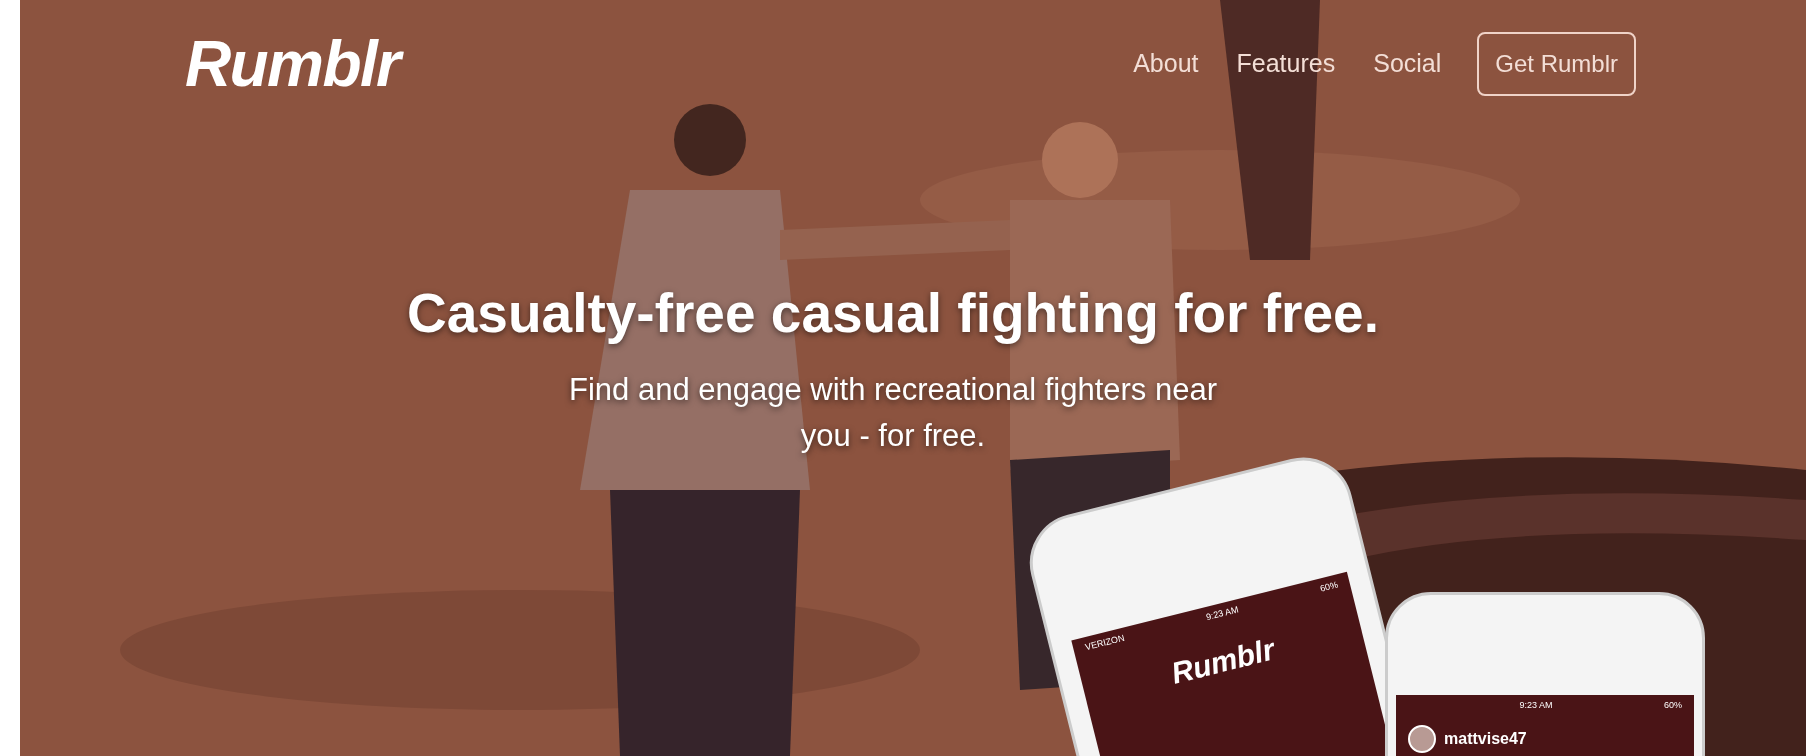 This screenshot has width=1806, height=756. I want to click on carrier-label: VERIZON, so click(1105, 643).